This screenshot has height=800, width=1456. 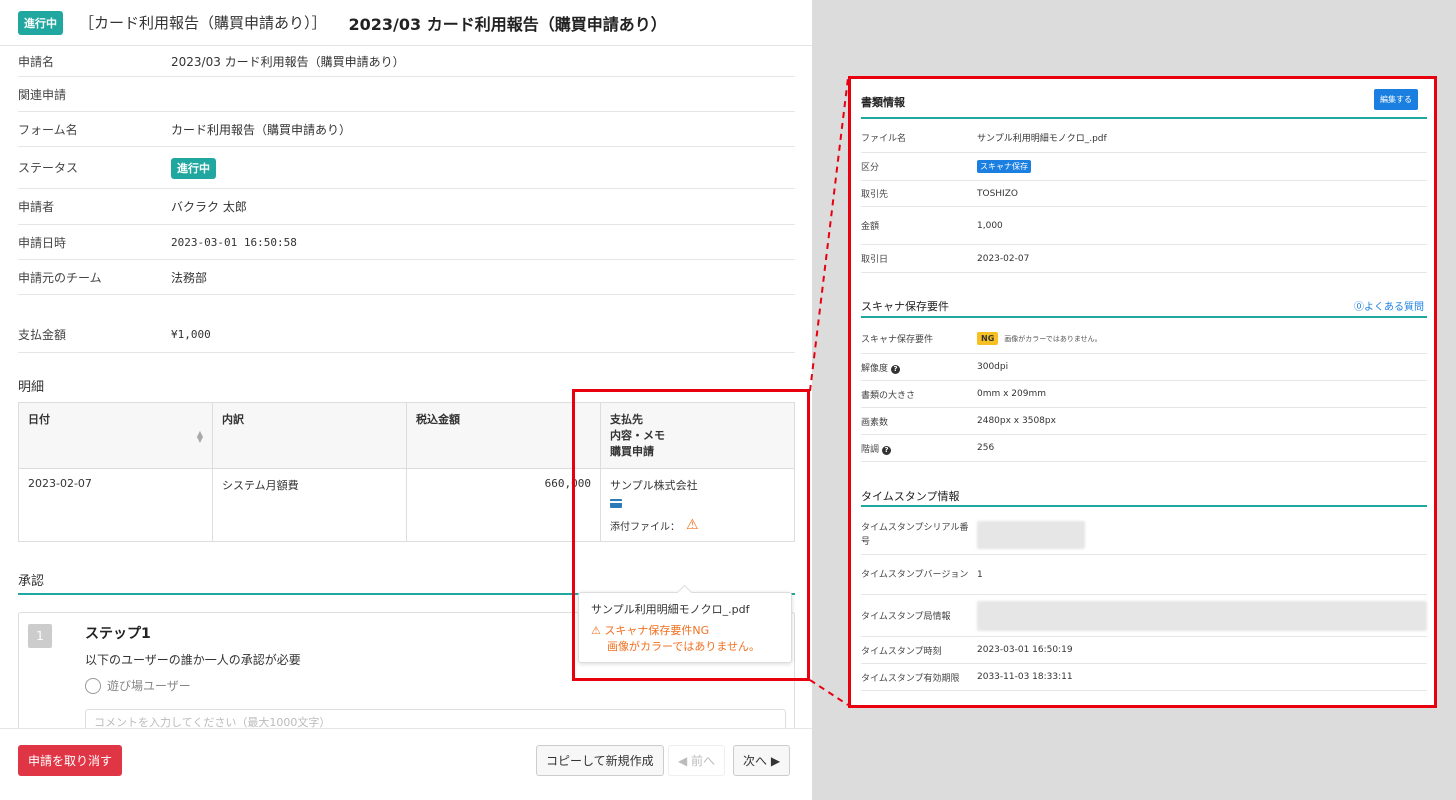 What do you see at coordinates (1144, 535) in the screenshot?
I see `ts-row-serial: タイムスタンプシリアル番号` at bounding box center [1144, 535].